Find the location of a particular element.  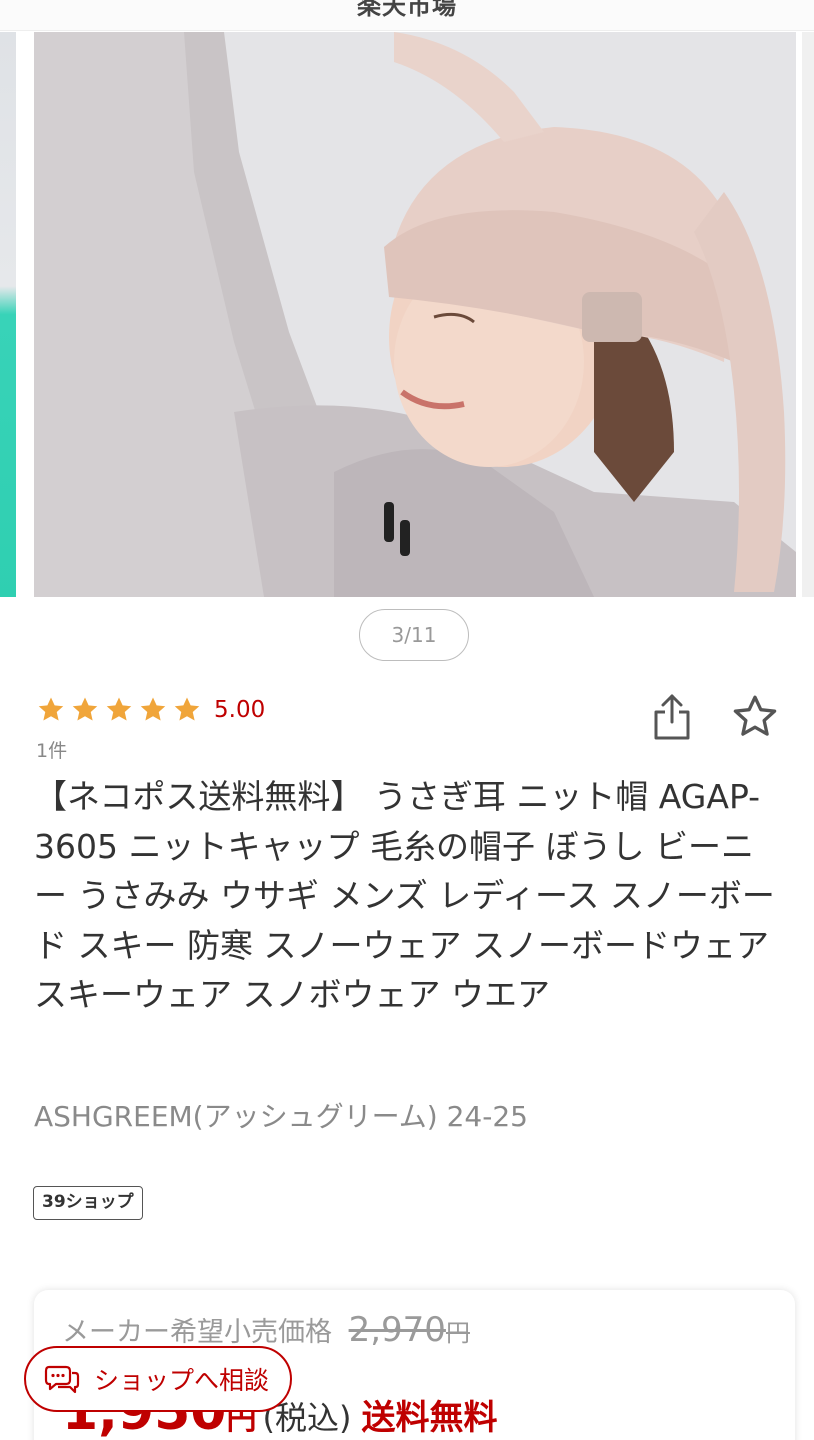

msrp-label: メーカー希望小売価格 is located at coordinates (197, 1332).